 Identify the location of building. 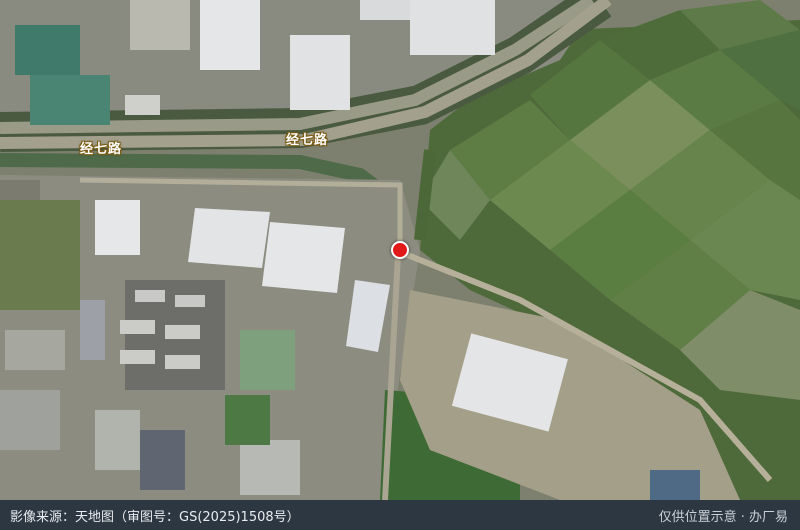
(142, 105).